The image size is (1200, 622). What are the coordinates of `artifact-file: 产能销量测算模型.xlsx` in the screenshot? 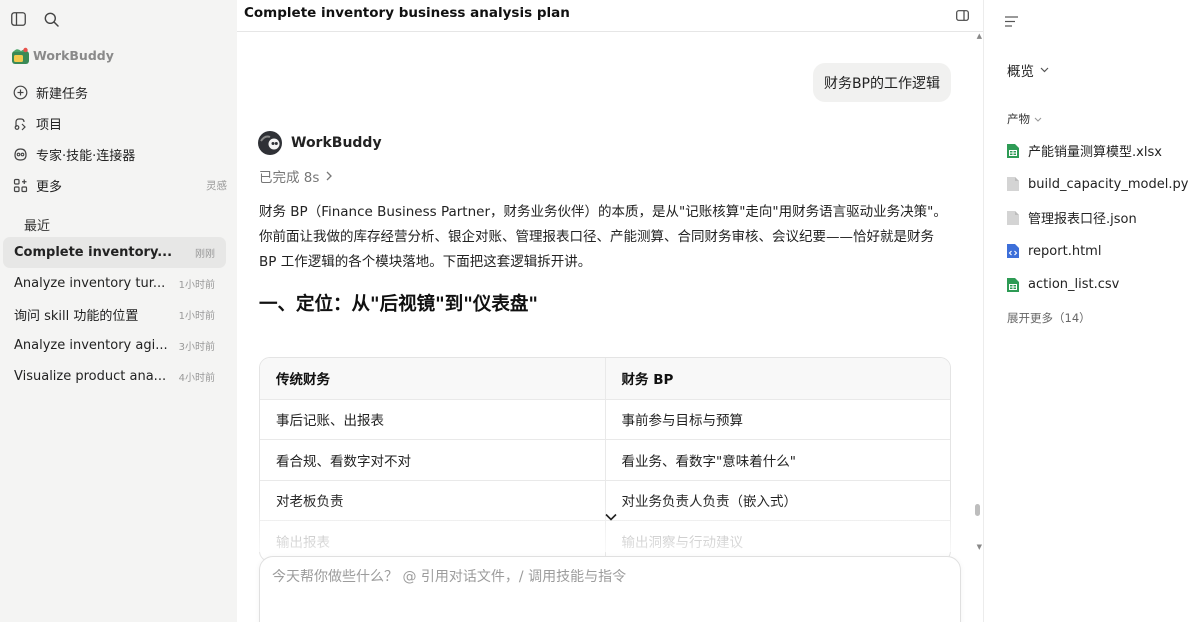 It's located at (1101, 151).